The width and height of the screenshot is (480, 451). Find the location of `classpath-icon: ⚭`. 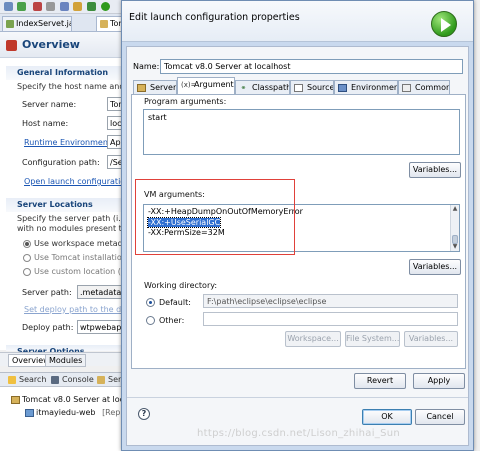

classpath-icon: ⚭ is located at coordinates (243, 88).